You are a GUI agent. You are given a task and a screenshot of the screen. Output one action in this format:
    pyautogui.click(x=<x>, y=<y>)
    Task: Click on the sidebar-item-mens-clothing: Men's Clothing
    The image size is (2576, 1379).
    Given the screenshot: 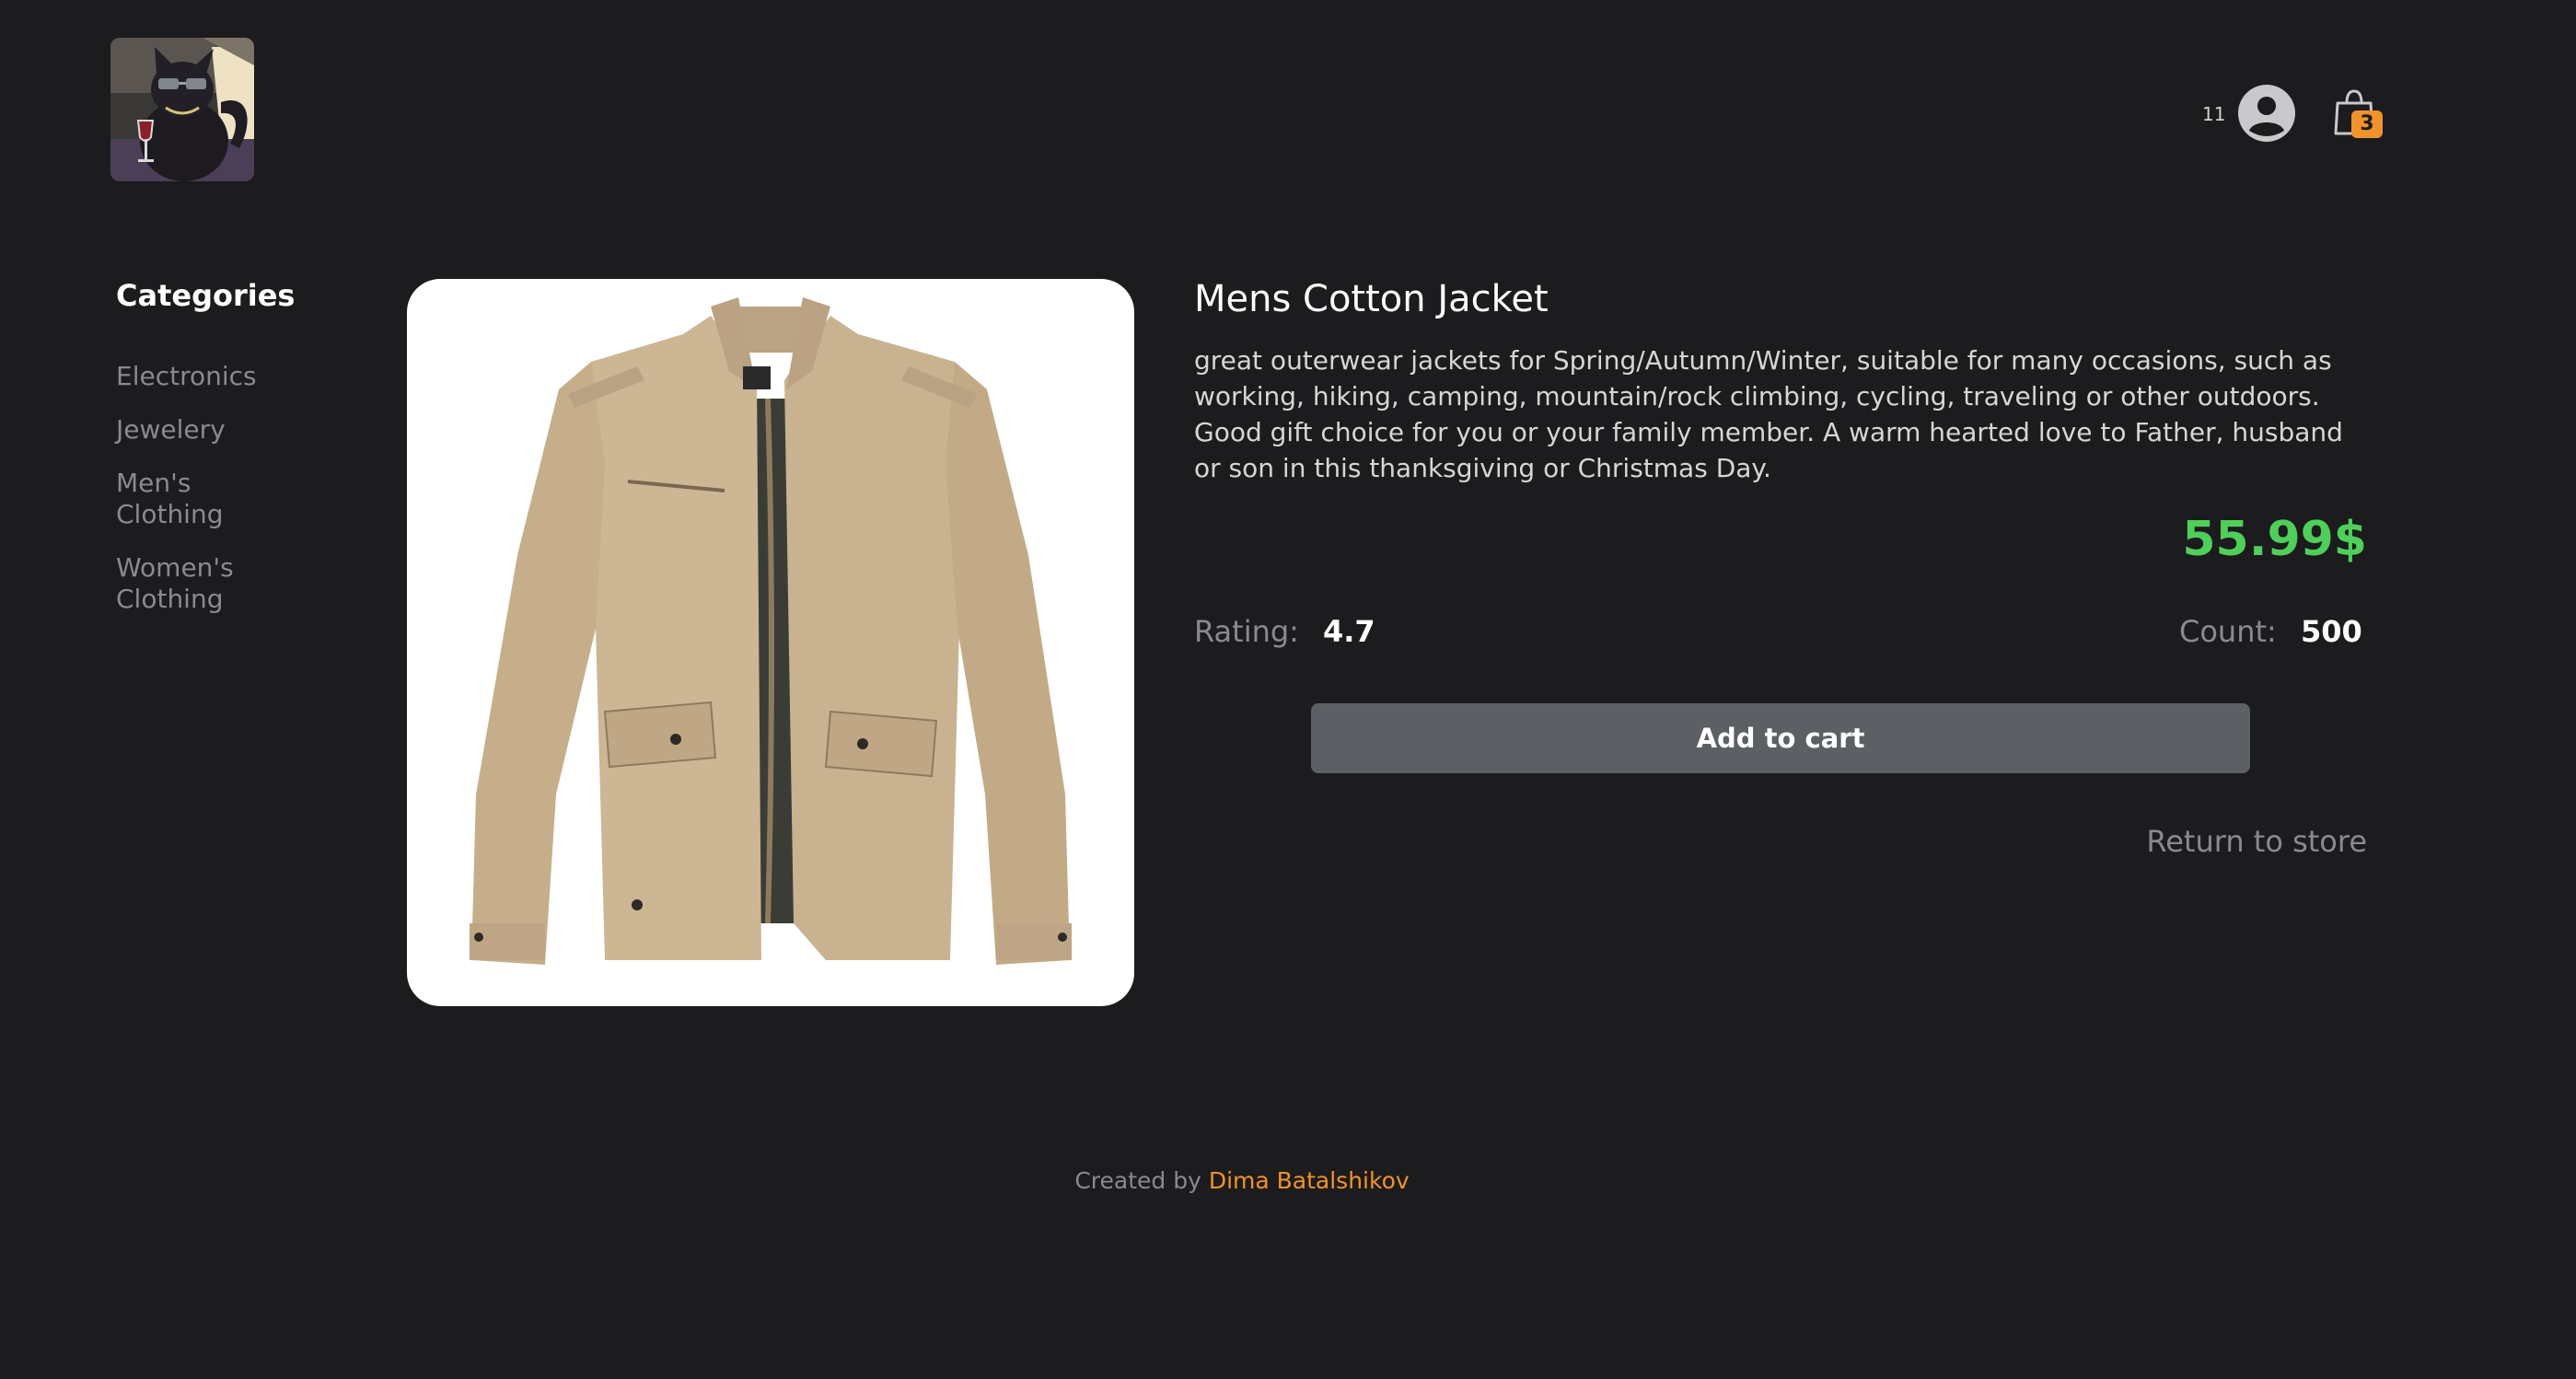 What is the action you would take?
    pyautogui.click(x=194, y=499)
    